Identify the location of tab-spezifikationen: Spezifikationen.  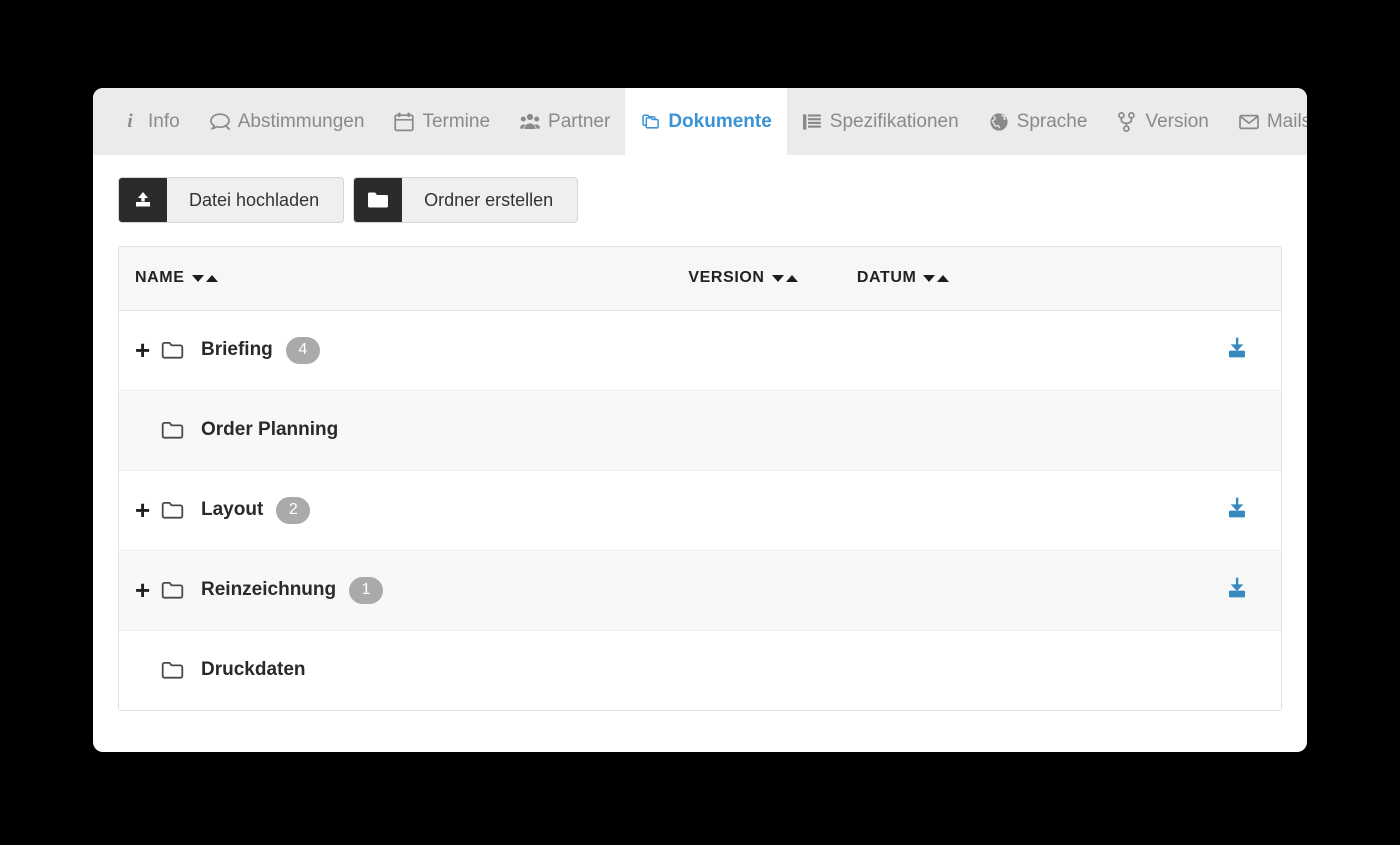
(880, 121).